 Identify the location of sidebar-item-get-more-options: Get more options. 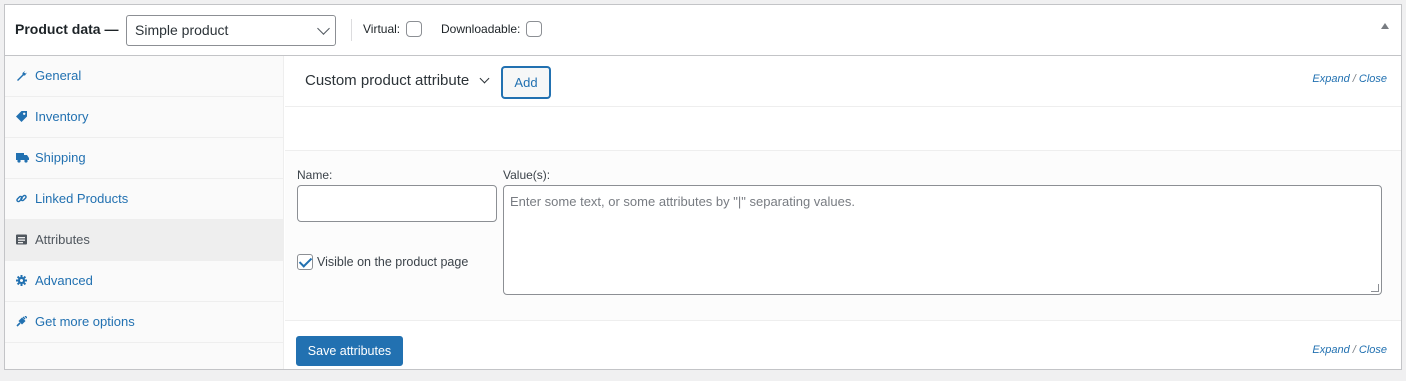
(144, 322).